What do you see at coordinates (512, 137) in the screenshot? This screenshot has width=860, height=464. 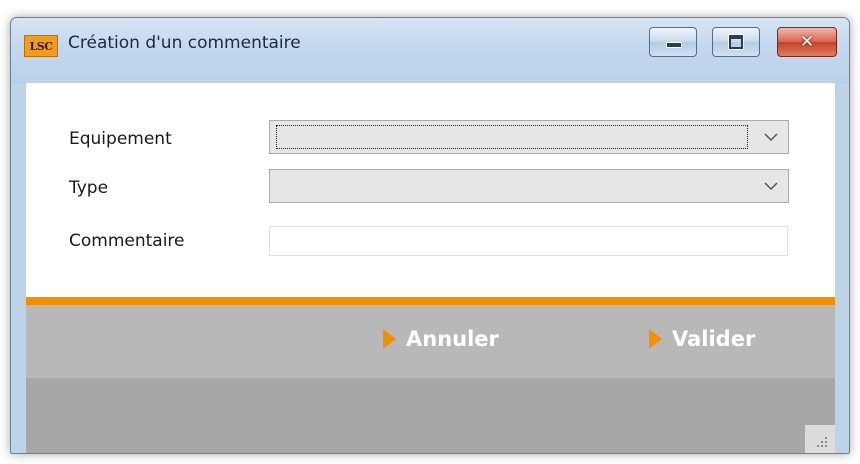 I see `focus-rectangle` at bounding box center [512, 137].